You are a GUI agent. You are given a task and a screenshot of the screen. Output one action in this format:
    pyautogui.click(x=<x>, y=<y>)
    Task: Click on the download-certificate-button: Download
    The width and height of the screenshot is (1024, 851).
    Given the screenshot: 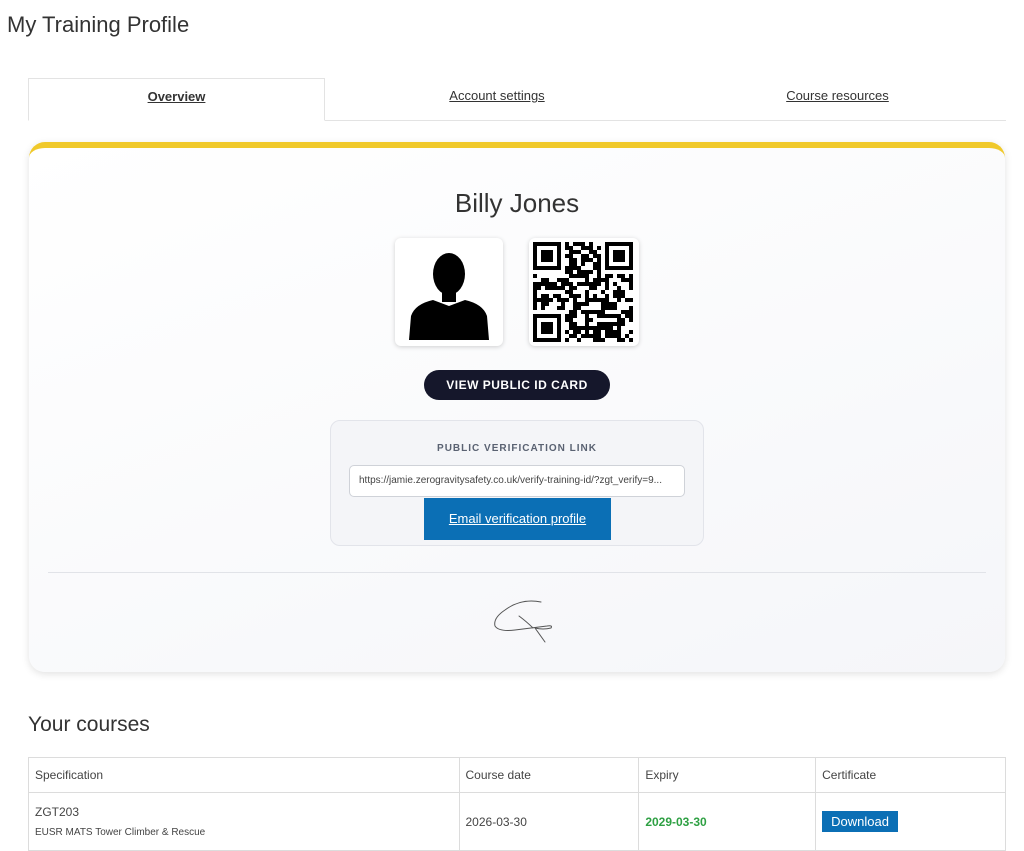 What is the action you would take?
    pyautogui.click(x=860, y=821)
    